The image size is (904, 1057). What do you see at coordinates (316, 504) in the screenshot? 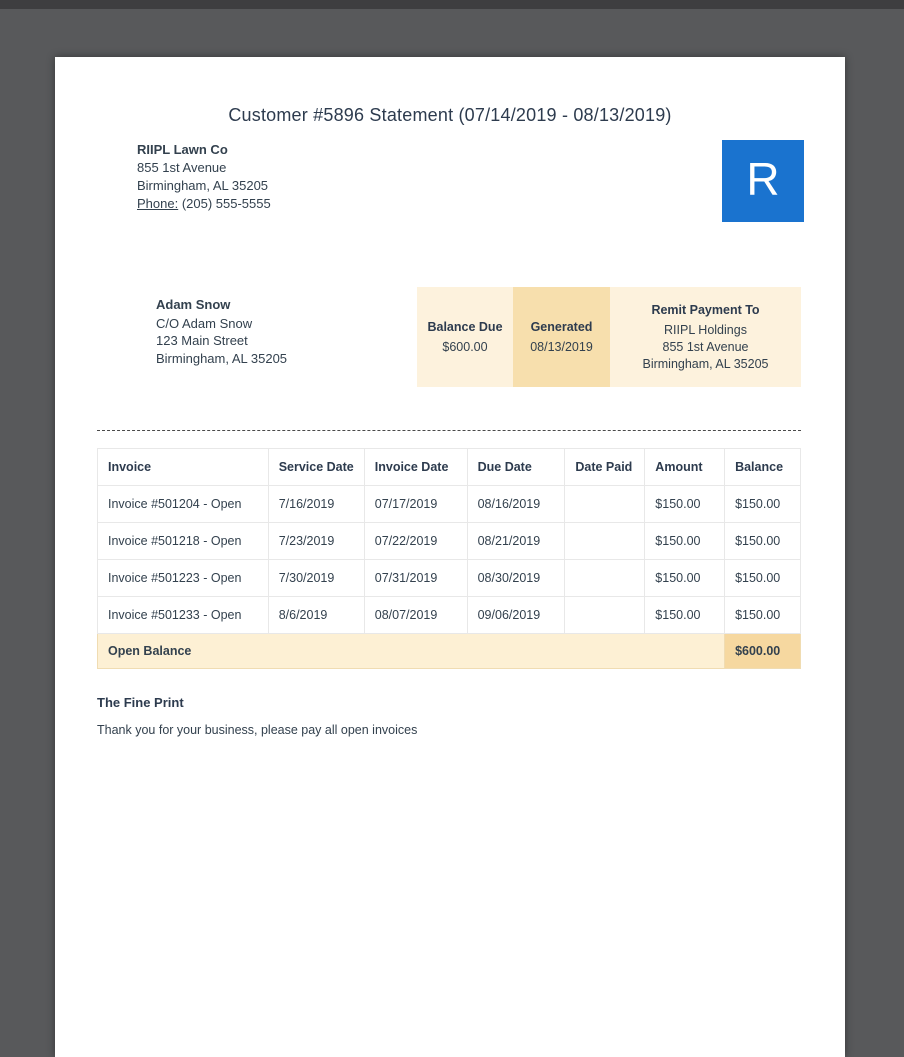
I see `cell-service-date: 7/16/2019` at bounding box center [316, 504].